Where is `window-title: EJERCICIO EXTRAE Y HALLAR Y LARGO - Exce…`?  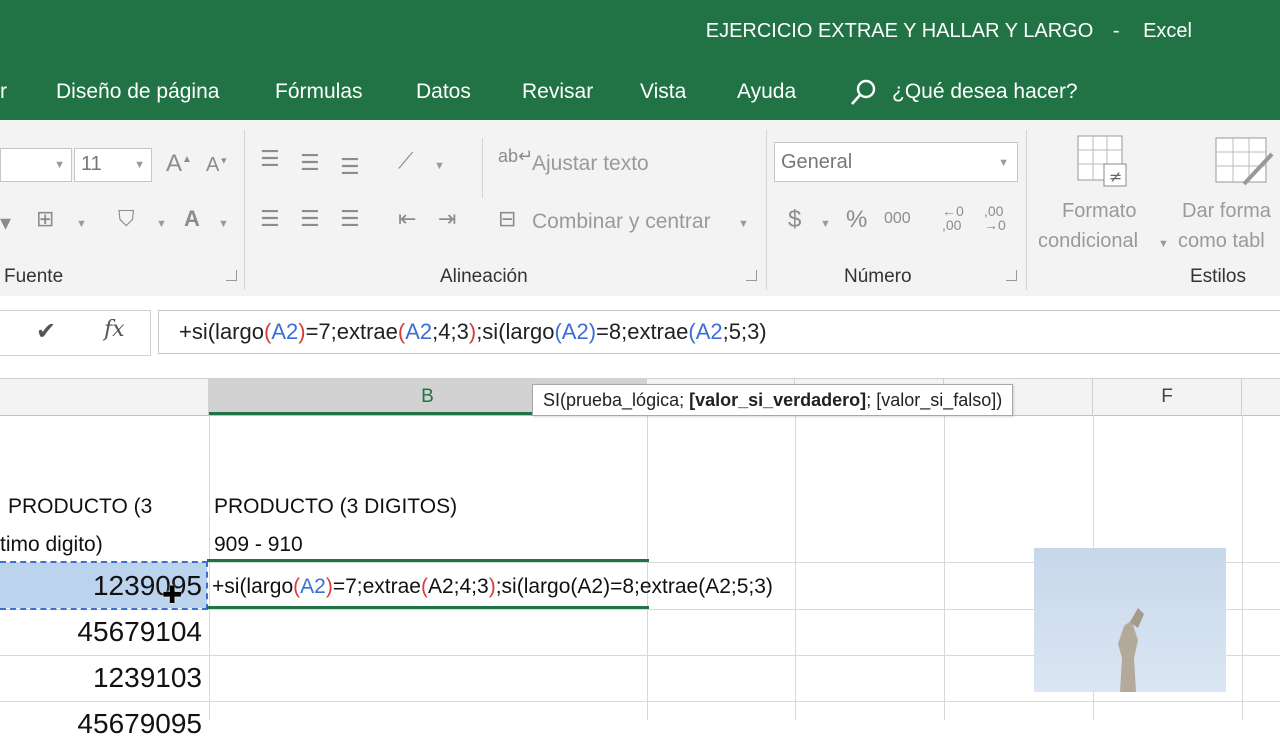
window-title: EJERCICIO EXTRAE Y HALLAR Y LARGO - Exce… is located at coordinates (949, 31).